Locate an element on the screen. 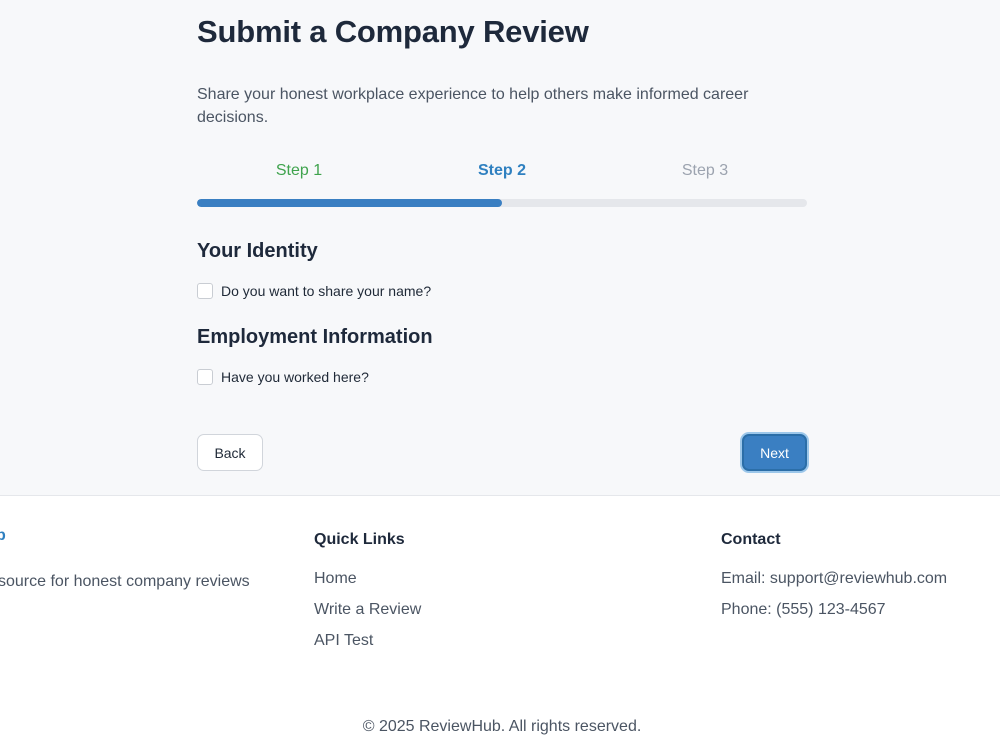  progress-fill is located at coordinates (349, 203).